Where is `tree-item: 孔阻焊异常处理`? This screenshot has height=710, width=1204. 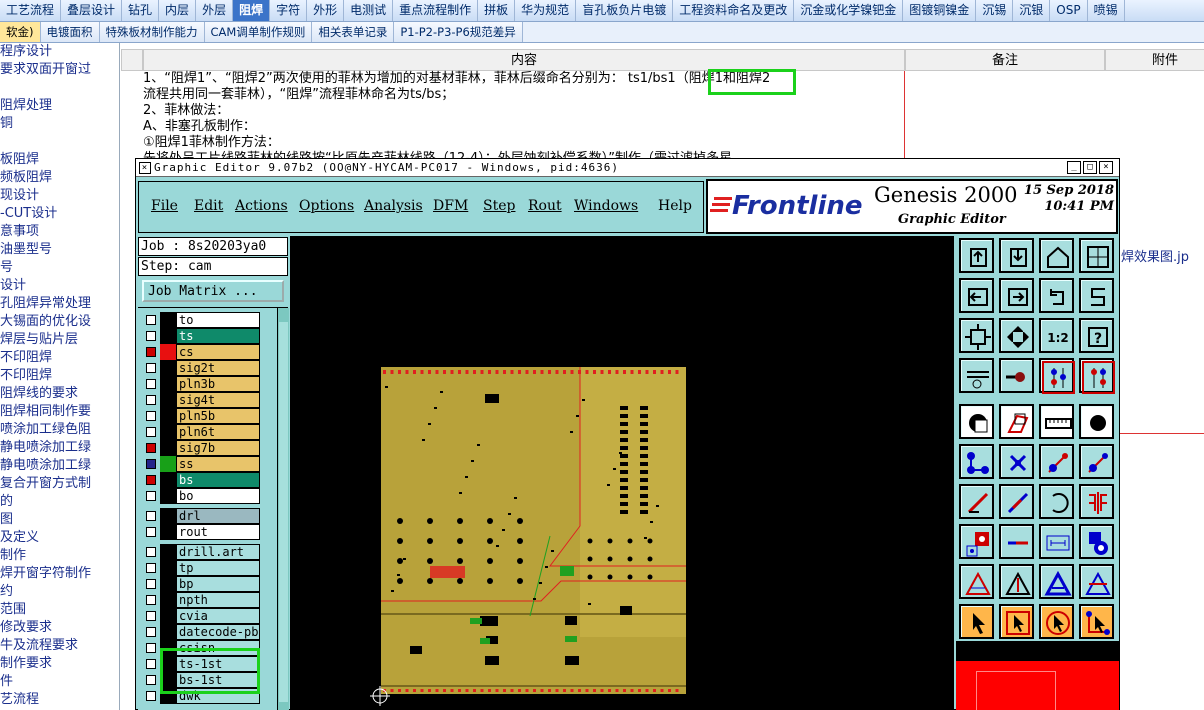 tree-item: 孔阻焊异常处理 is located at coordinates (59, 304).